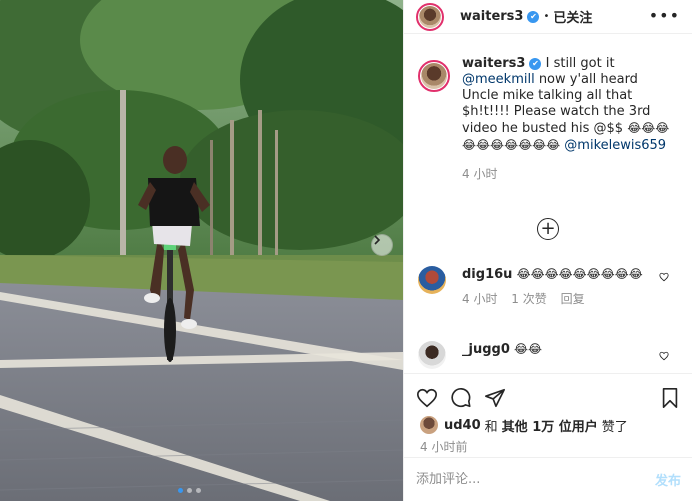 The height and width of the screenshot is (501, 692). What do you see at coordinates (668, 479) in the screenshot?
I see `post-comment-button: 发布` at bounding box center [668, 479].